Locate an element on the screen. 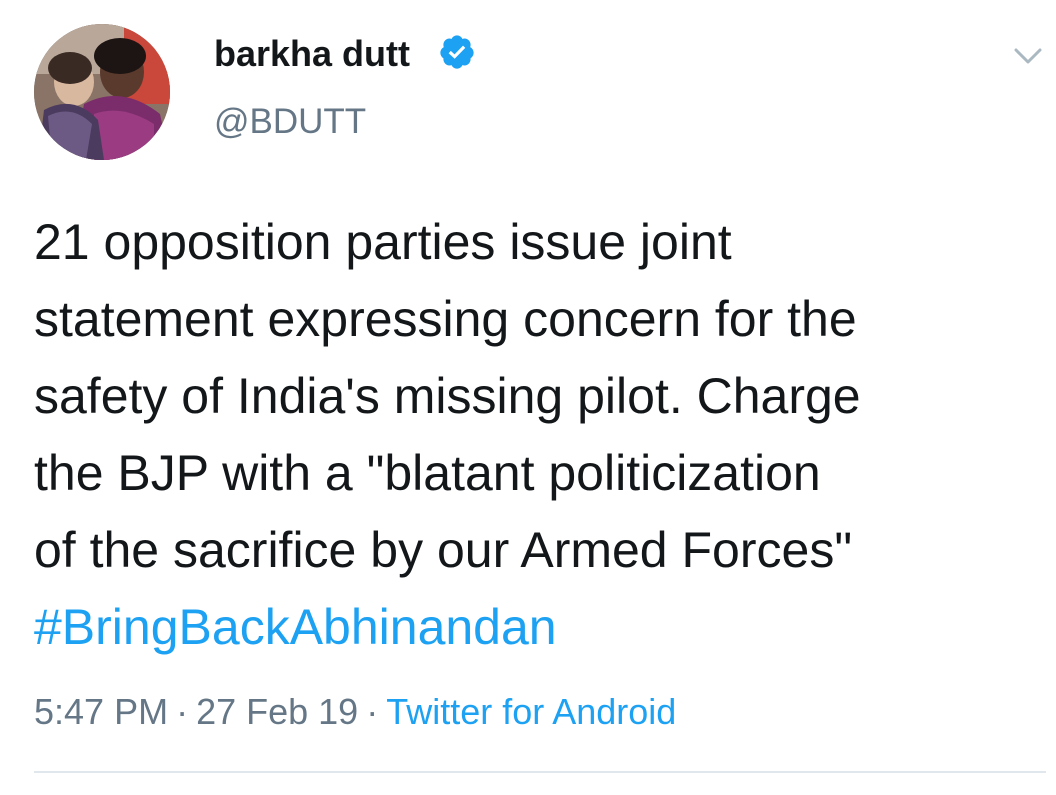 Image resolution: width=1056 pixels, height=795 pixels. tweet-line: the BJP with a "blatant politicization is located at coordinates (427, 473).